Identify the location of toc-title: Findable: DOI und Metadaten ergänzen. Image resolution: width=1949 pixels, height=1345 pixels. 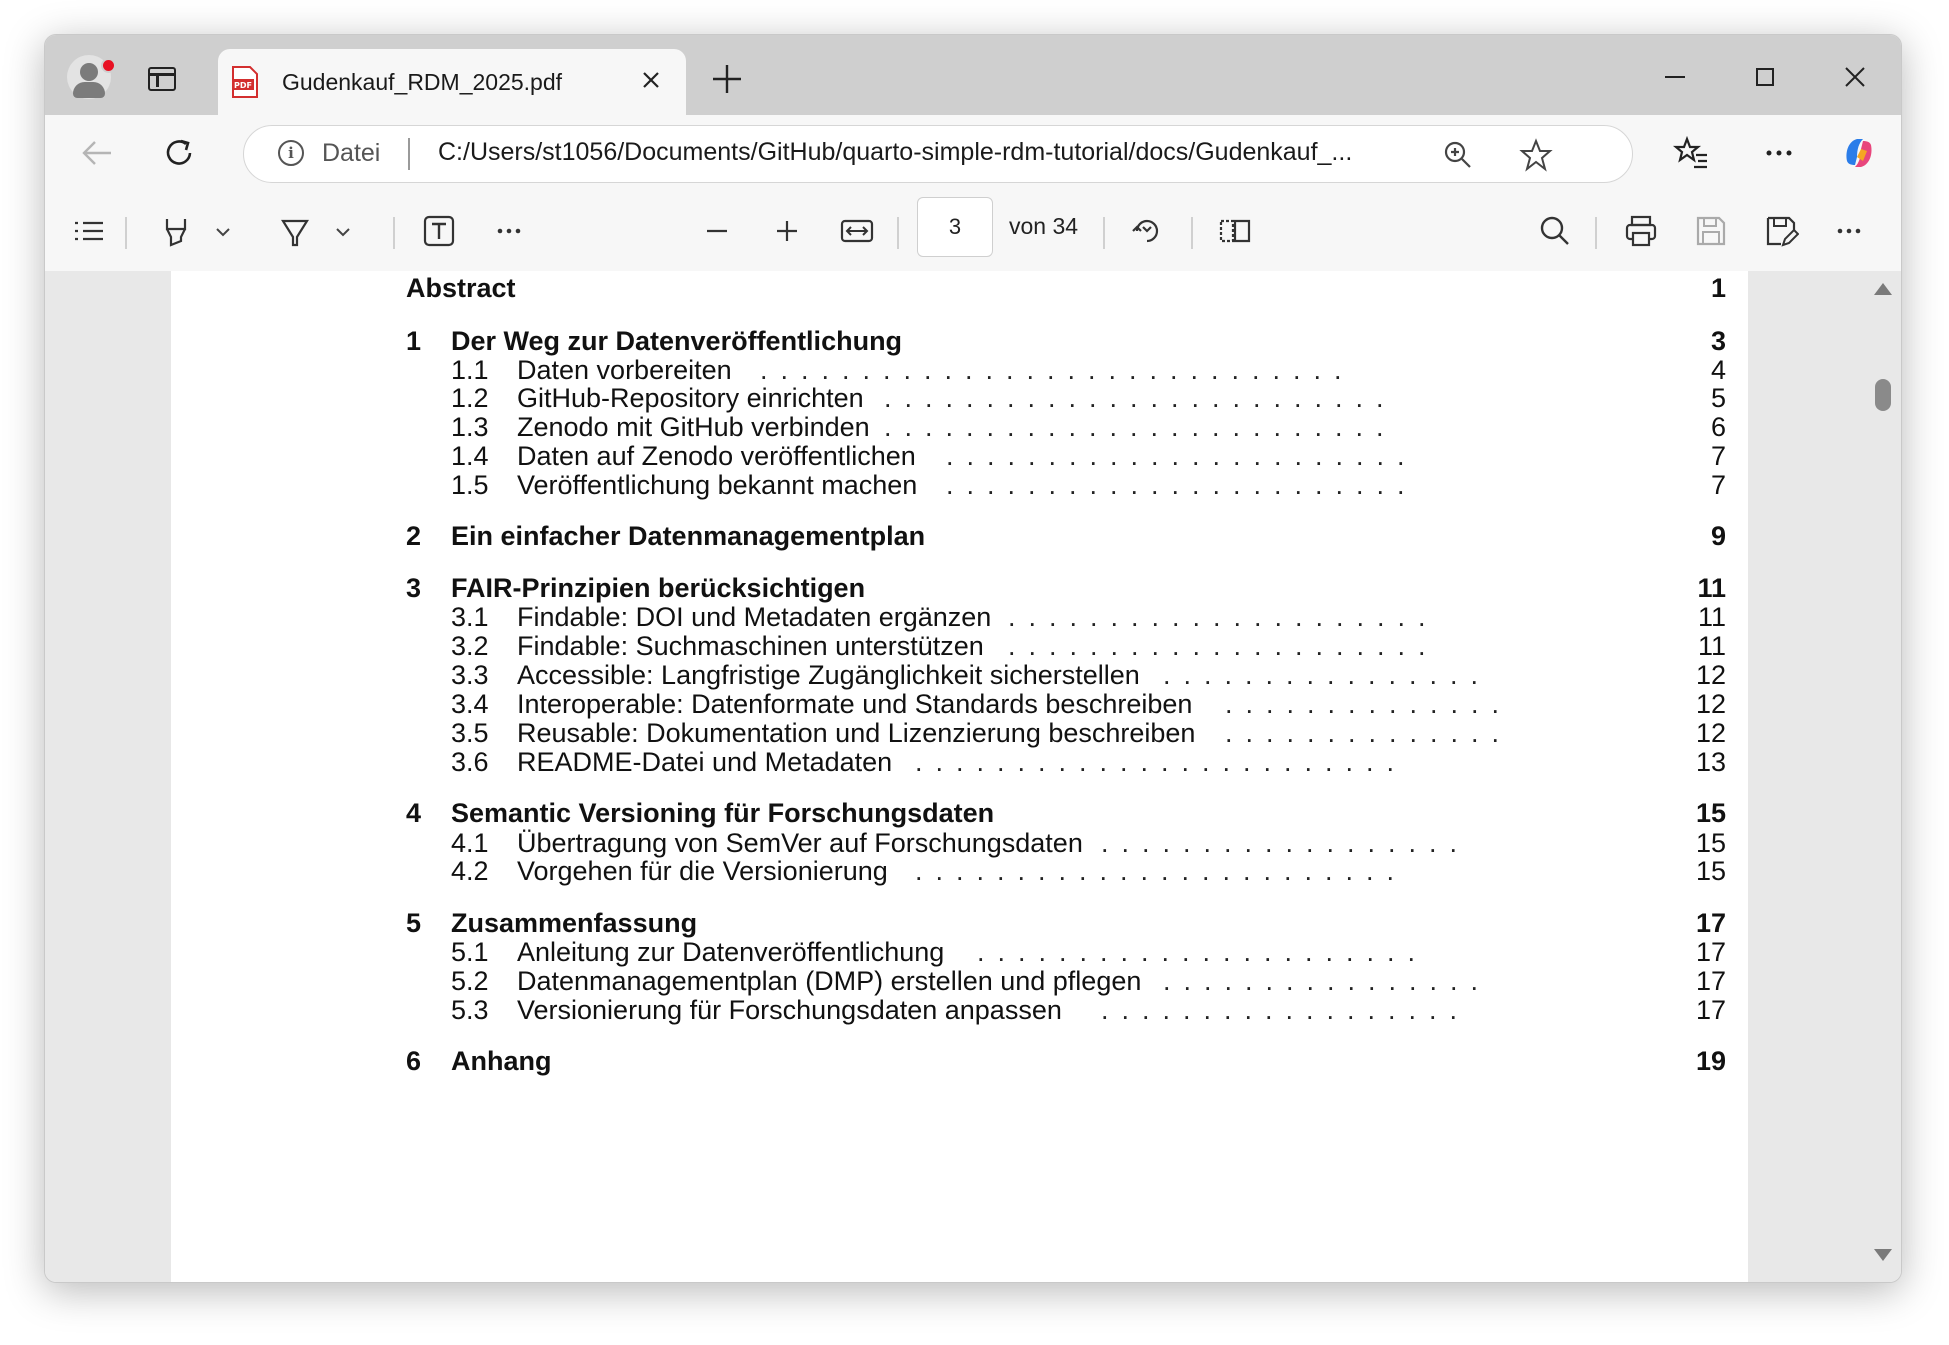
(754, 617).